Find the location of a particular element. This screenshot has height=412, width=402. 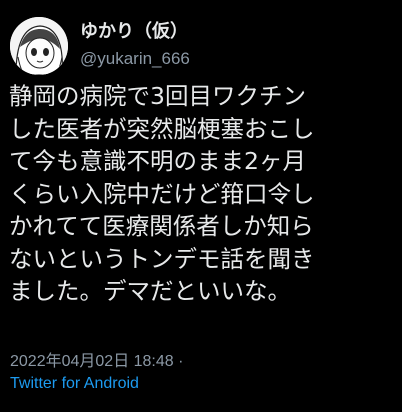

user-handle: @yukarin_666 is located at coordinates (135, 59).